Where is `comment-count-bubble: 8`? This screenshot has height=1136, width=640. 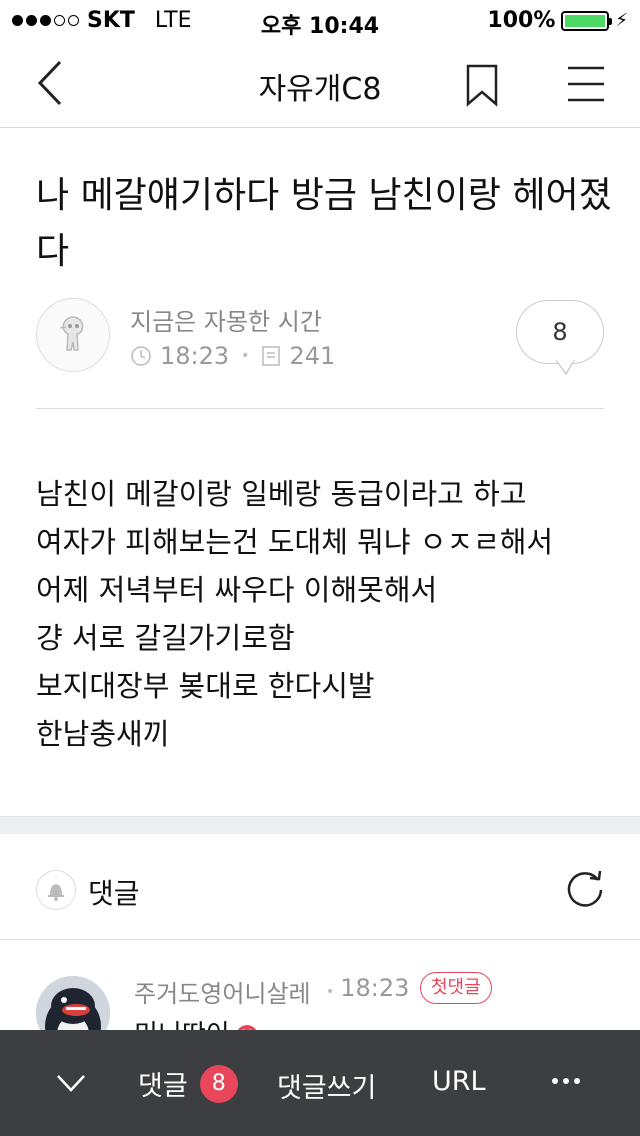 comment-count-bubble: 8 is located at coordinates (560, 332).